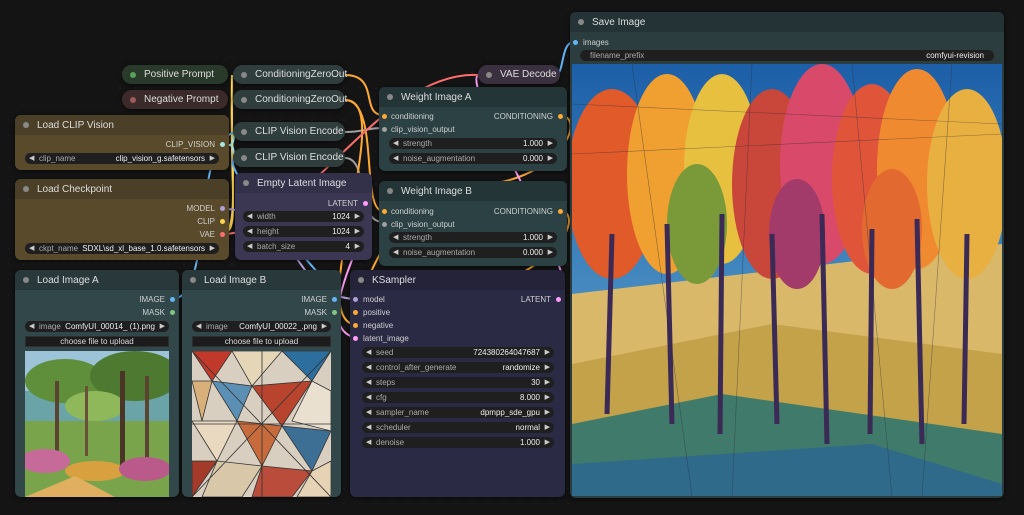  What do you see at coordinates (289, 131) in the screenshot?
I see `clip-vision-encode-node-1: CLIP Vision Encode` at bounding box center [289, 131].